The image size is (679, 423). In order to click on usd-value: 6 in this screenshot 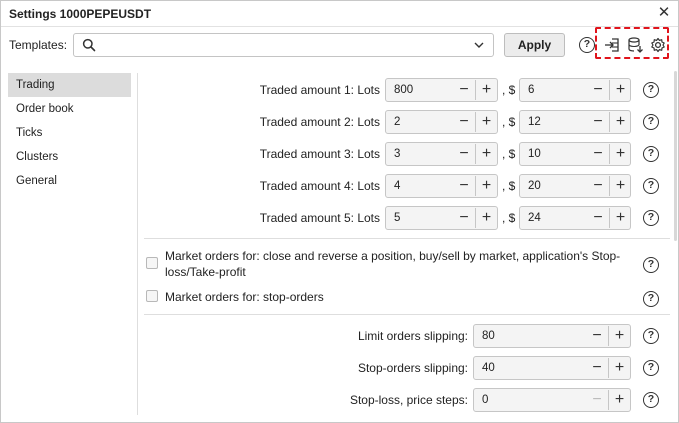, I will do `click(531, 90)`.